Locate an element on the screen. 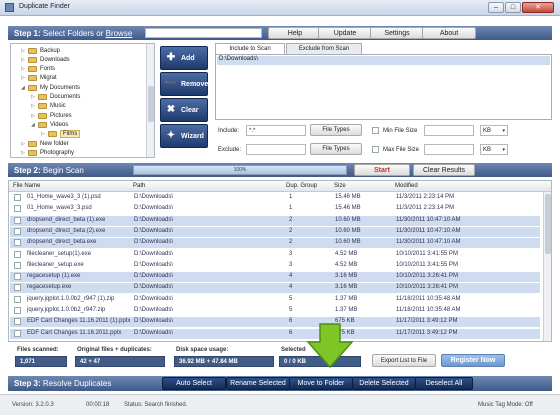 Image resolution: width=560 pixels, height=415 pixels. col-path: Path is located at coordinates (139, 186).